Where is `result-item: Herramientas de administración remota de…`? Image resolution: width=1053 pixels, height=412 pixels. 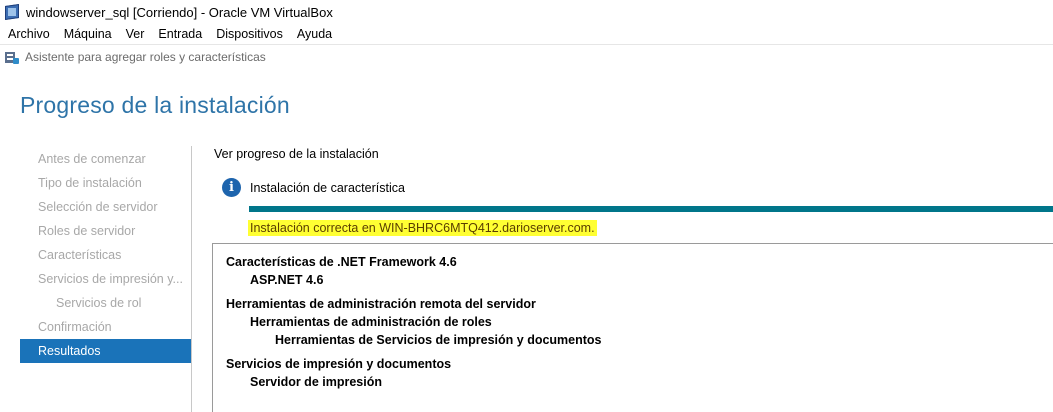 result-item: Herramientas de administración remota de… is located at coordinates (381, 304).